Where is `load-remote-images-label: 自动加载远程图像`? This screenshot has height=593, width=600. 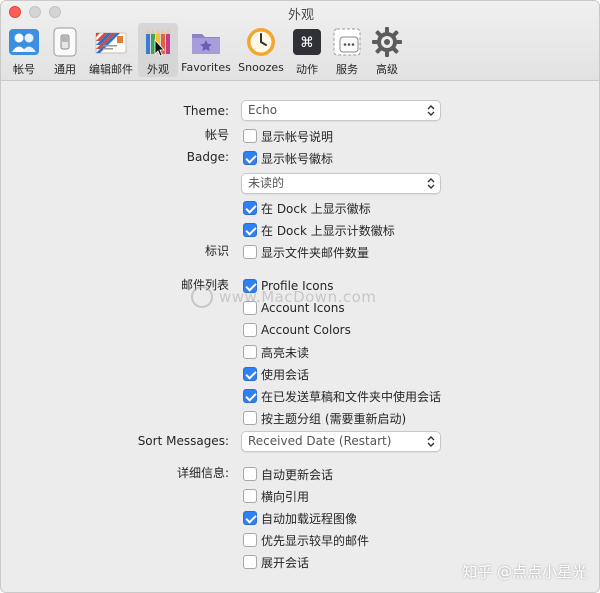 load-remote-images-label: 自动加载远程图像 is located at coordinates (309, 518).